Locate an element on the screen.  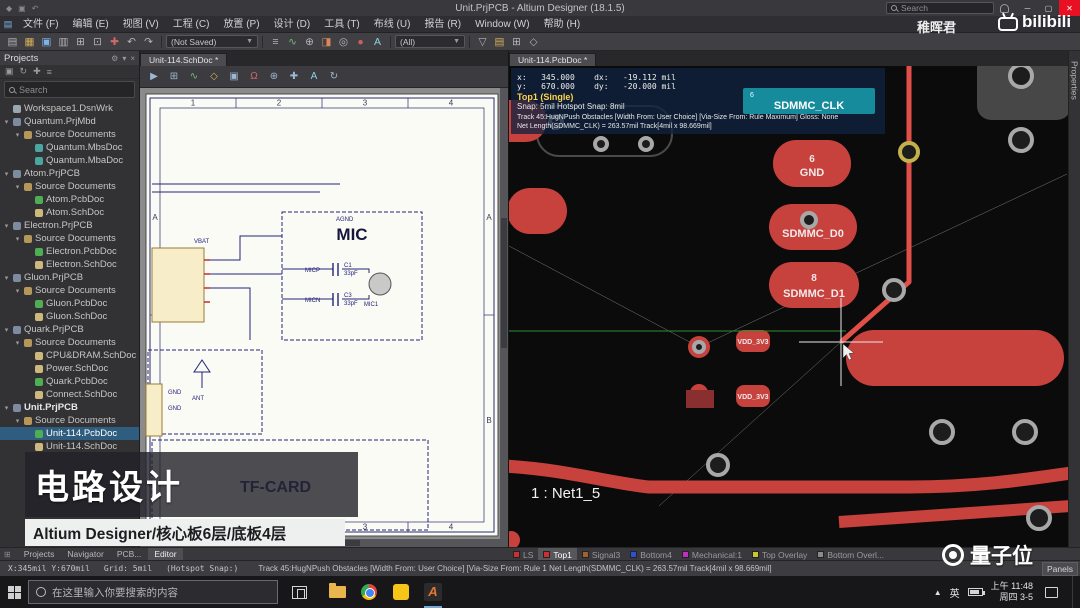
string-icon: A is located at coordinates (377, 42).